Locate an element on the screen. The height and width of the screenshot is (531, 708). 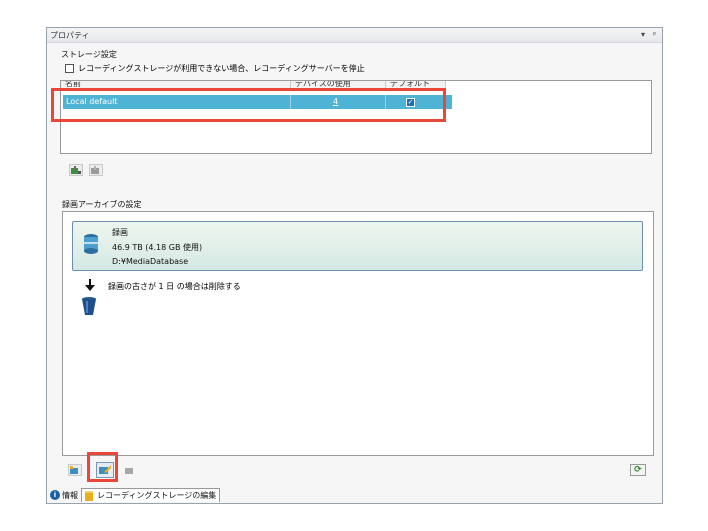
add-archive-button is located at coordinates (75, 470).